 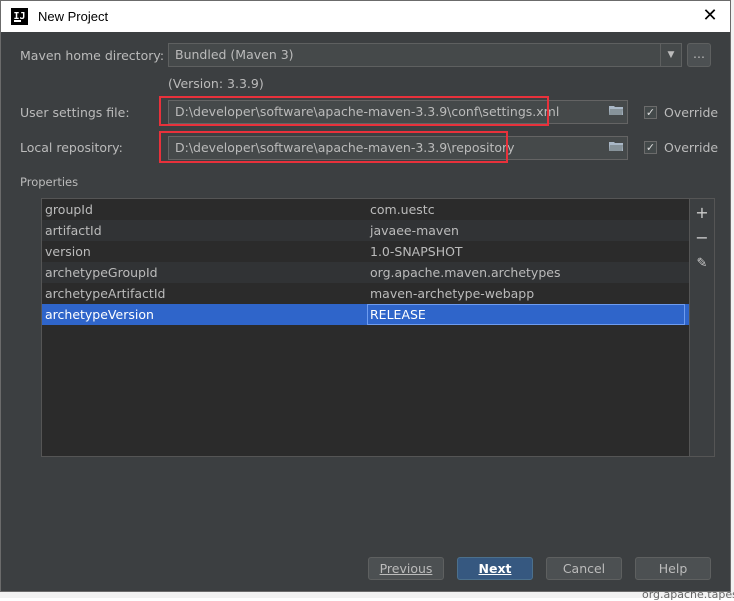 I want to click on title-bar: IJ New Project ✕, so click(x=365, y=16).